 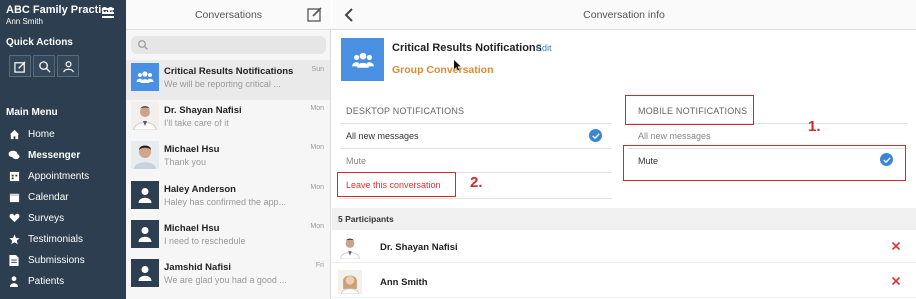 I want to click on menu-item-calendar: Calendar, so click(x=38, y=197).